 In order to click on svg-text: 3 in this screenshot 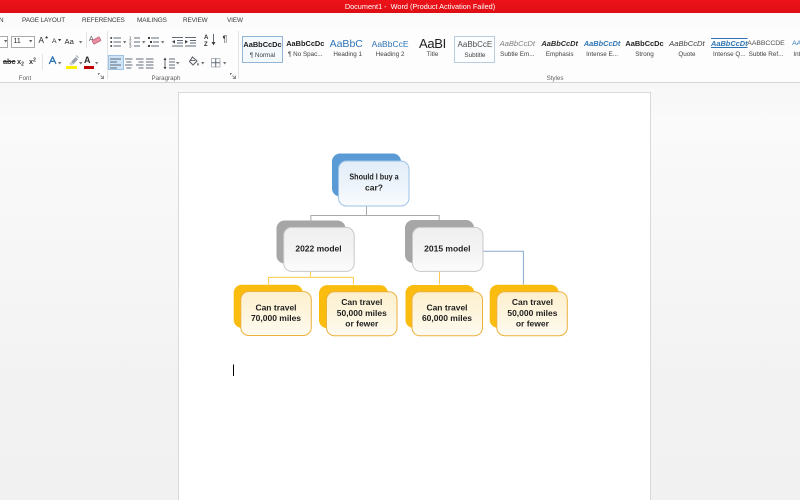, I will do `click(130, 45)`.